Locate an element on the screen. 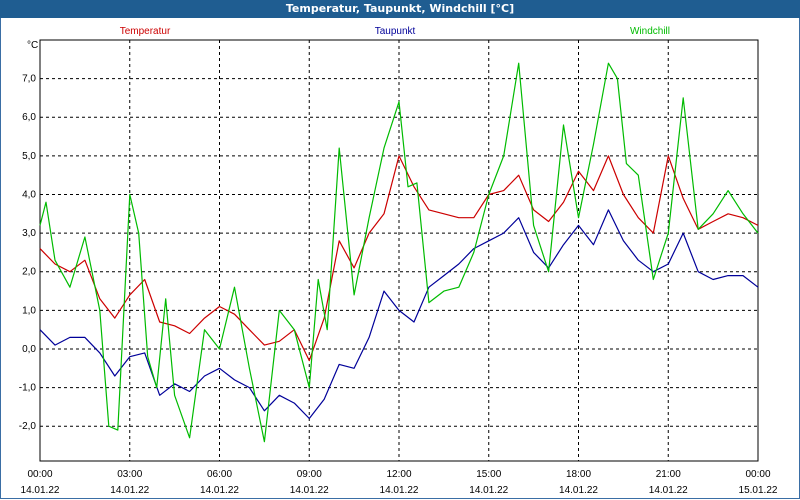  x-tick-time: 18:00 is located at coordinates (578, 474).